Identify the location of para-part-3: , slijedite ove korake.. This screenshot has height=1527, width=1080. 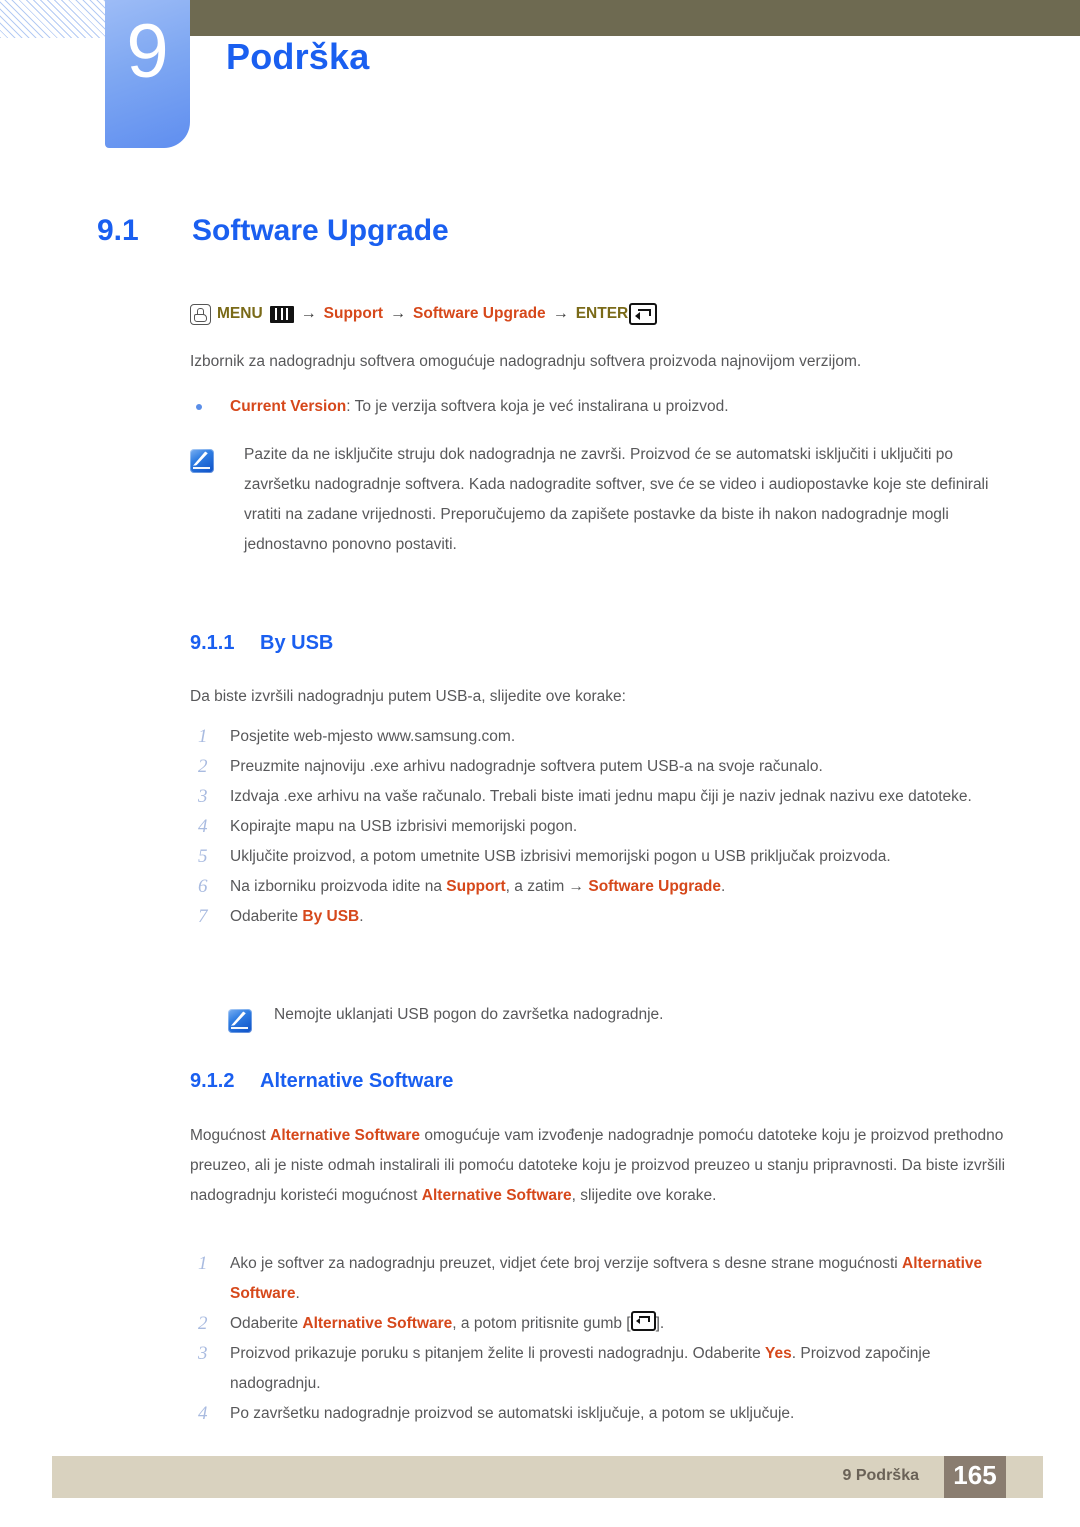
(644, 1195).